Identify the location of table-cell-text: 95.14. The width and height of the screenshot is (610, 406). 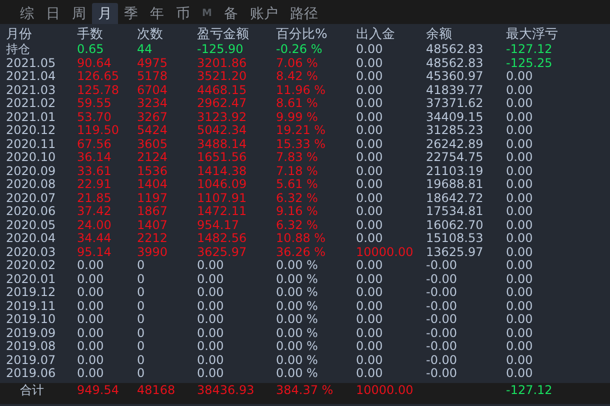
(94, 252).